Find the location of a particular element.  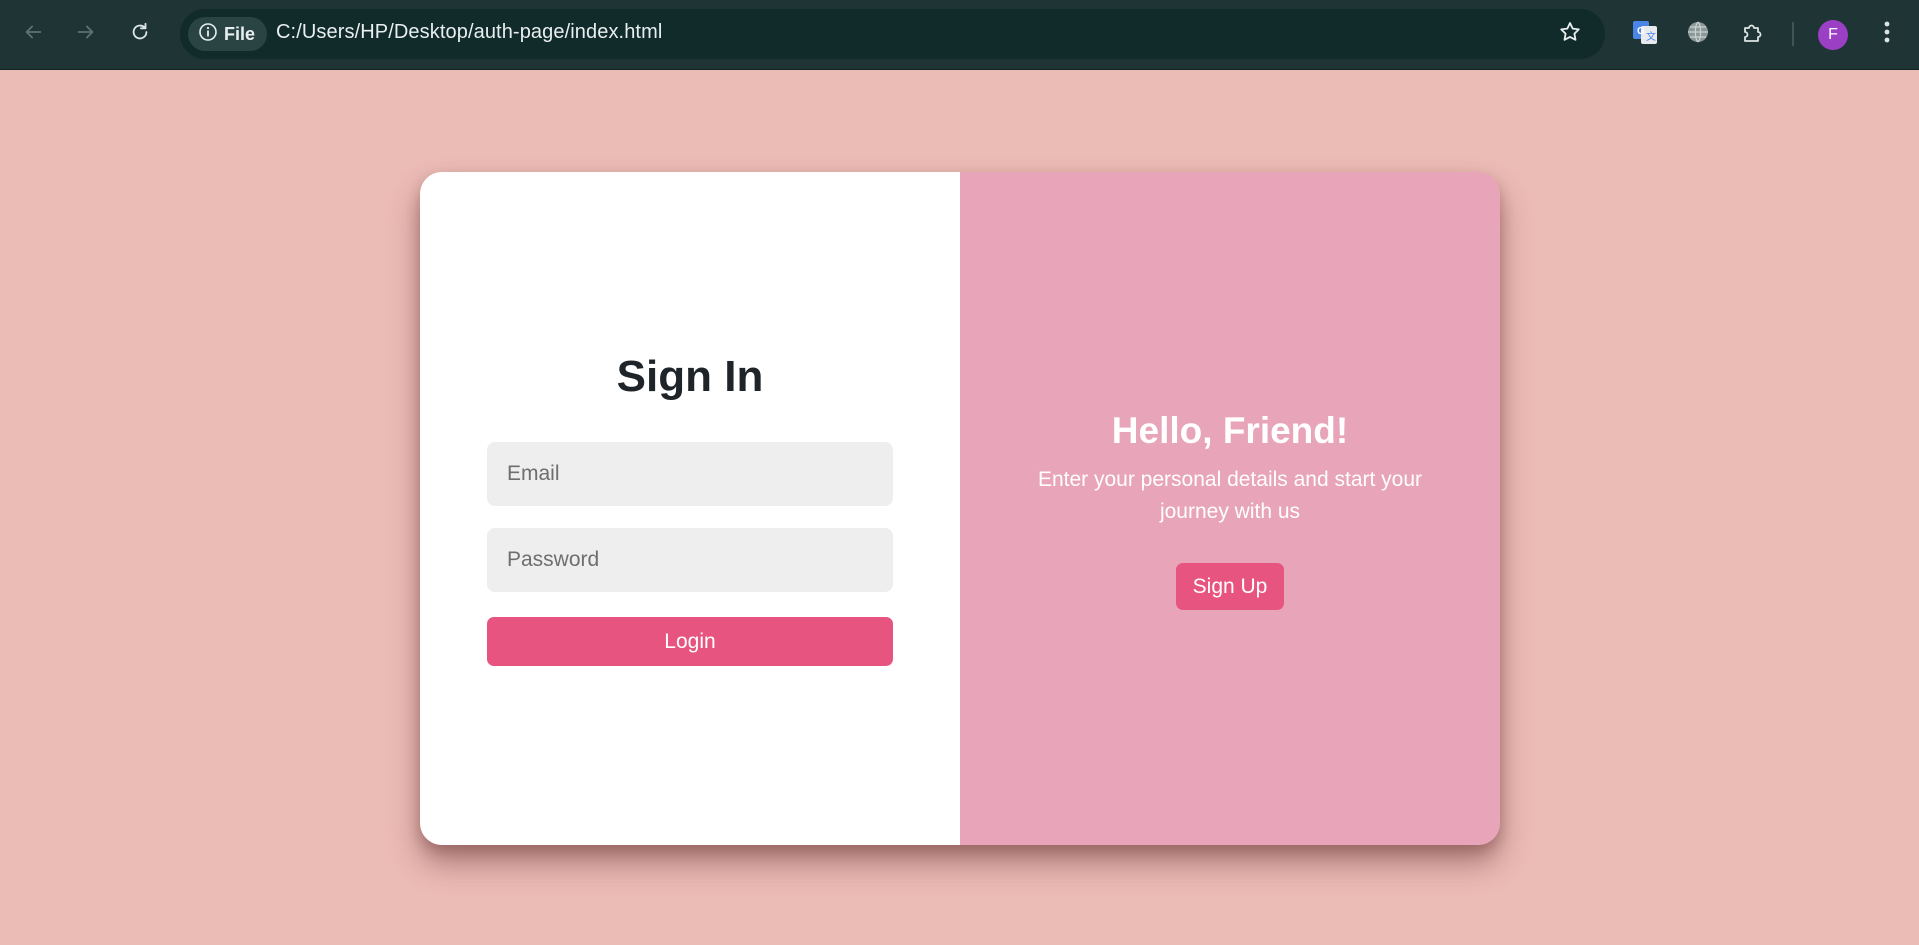

extensions-button is located at coordinates (1753, 34).